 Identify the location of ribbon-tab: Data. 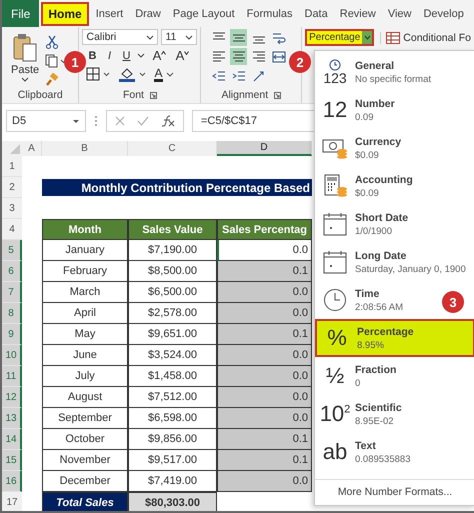
(316, 13).